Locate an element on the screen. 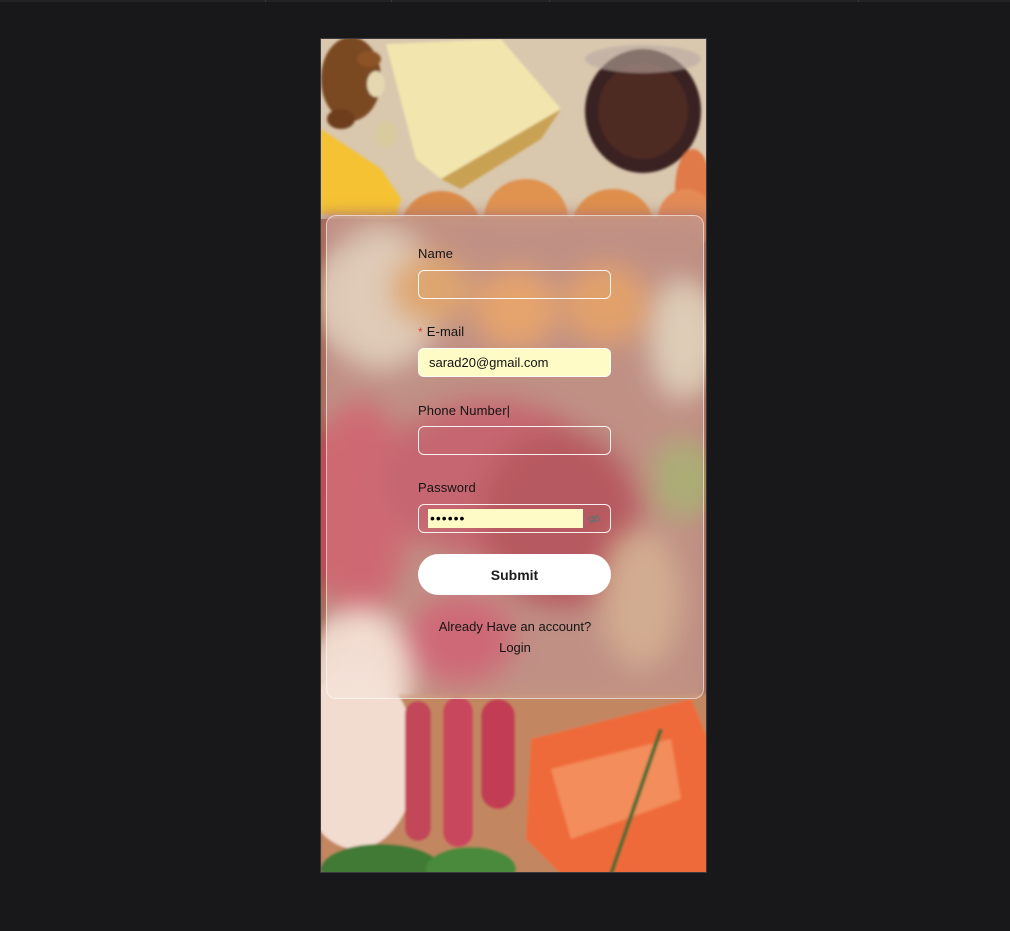 The width and height of the screenshot is (1010, 931). email-input is located at coordinates (514, 362).